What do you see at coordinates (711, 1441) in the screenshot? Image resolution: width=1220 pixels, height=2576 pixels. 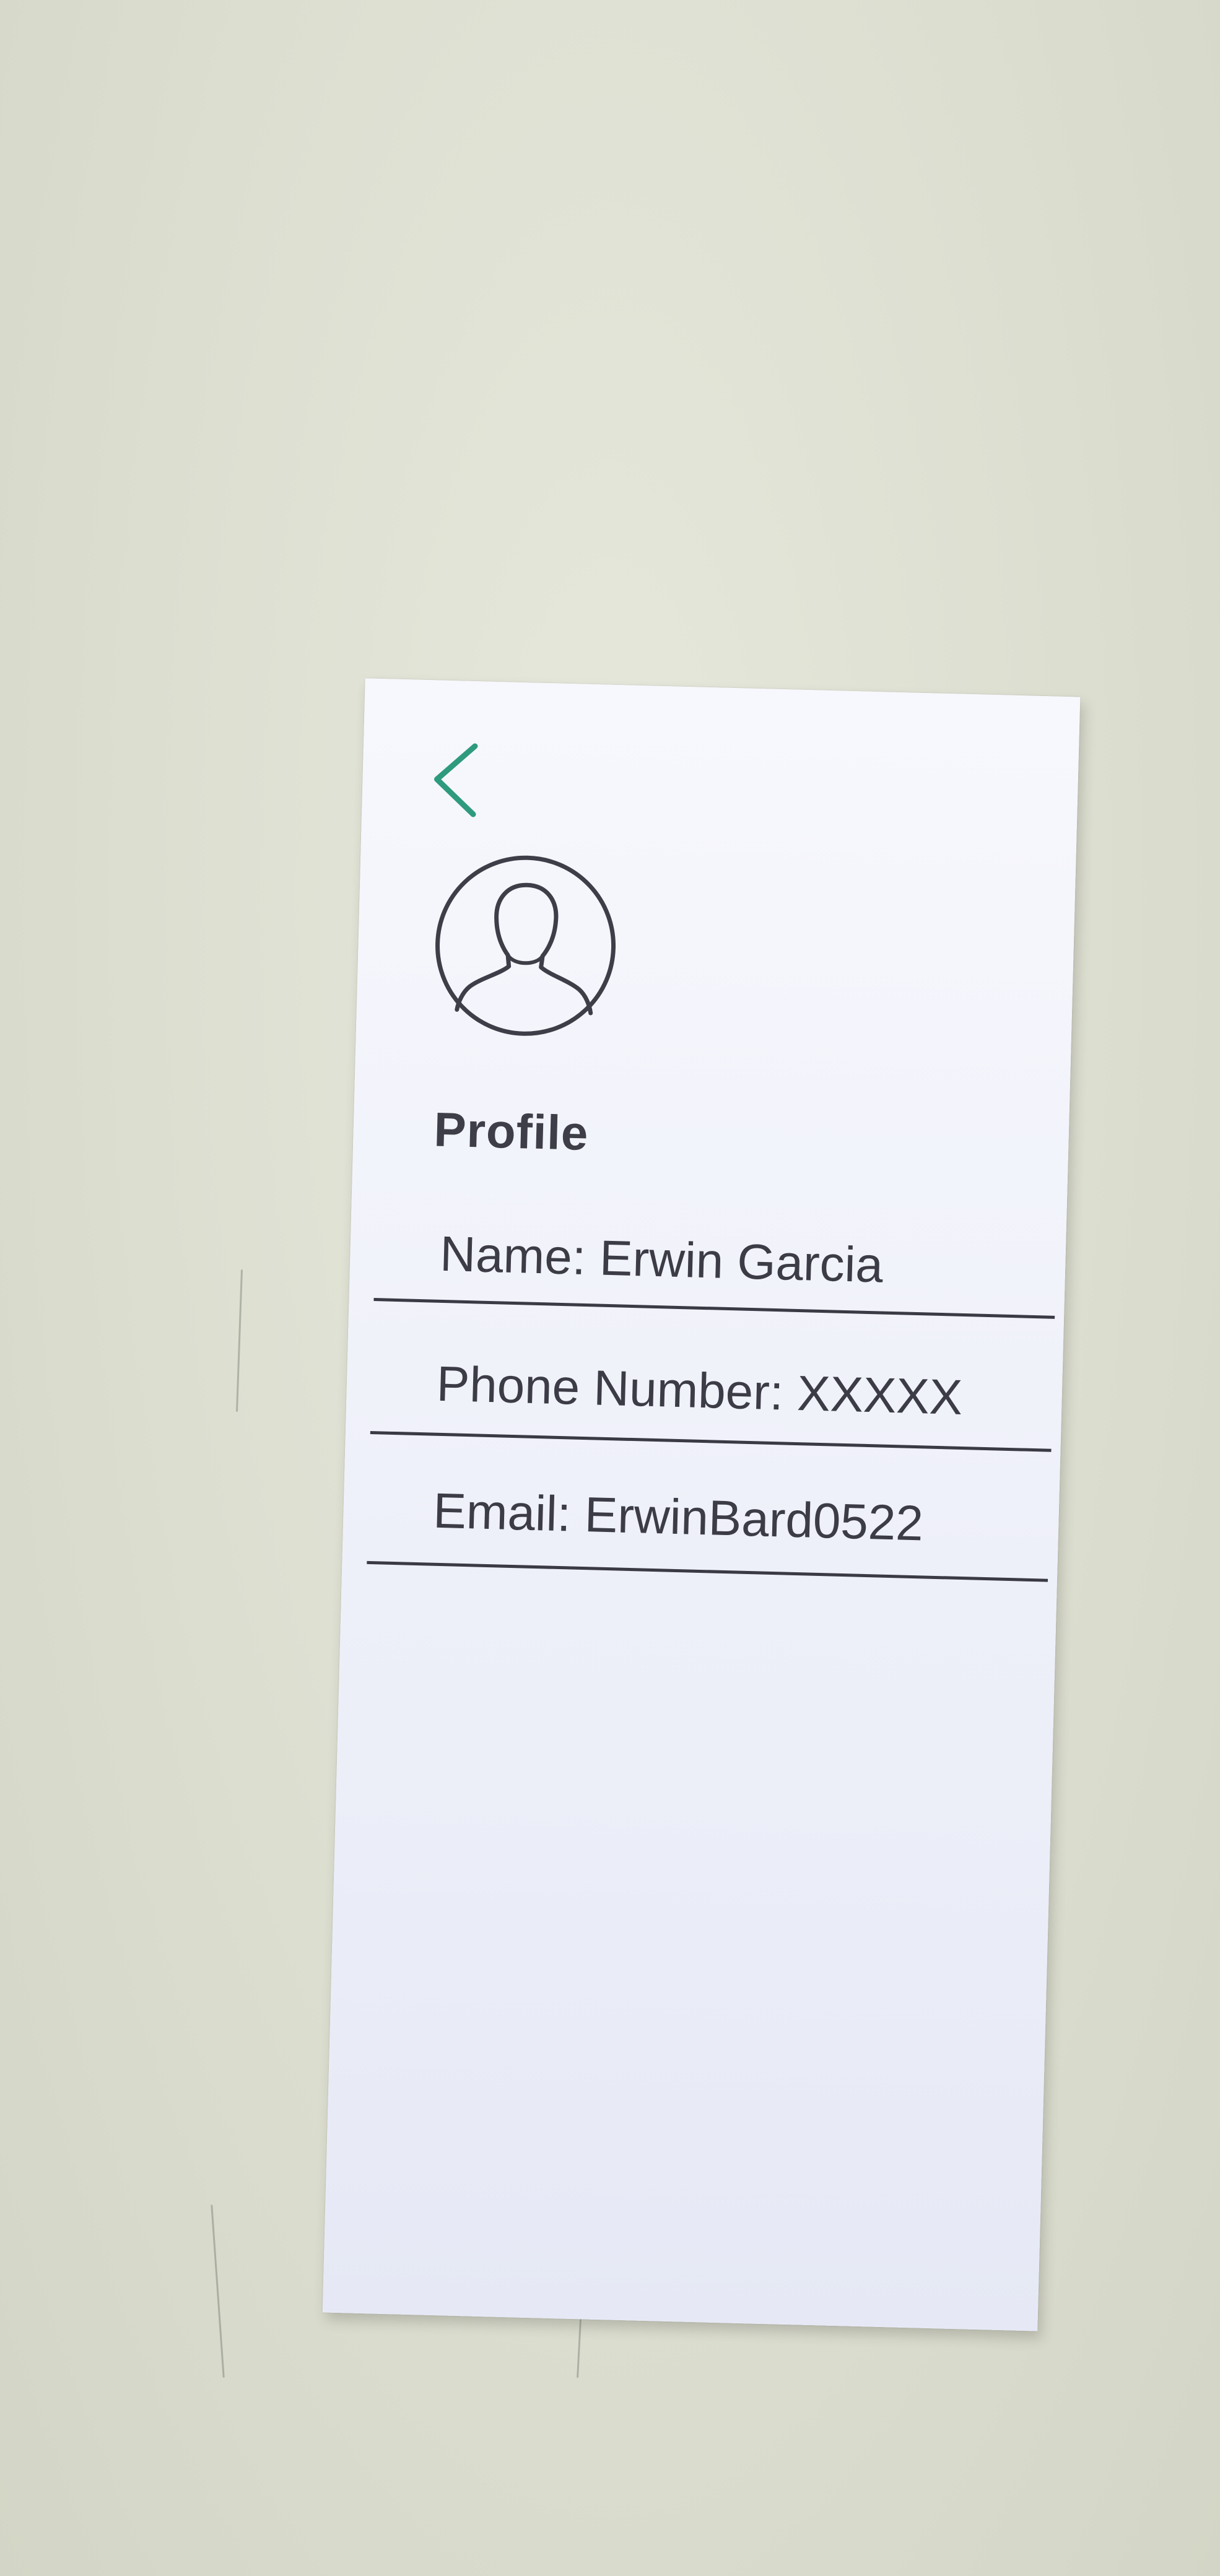 I see `phone-field-underline` at bounding box center [711, 1441].